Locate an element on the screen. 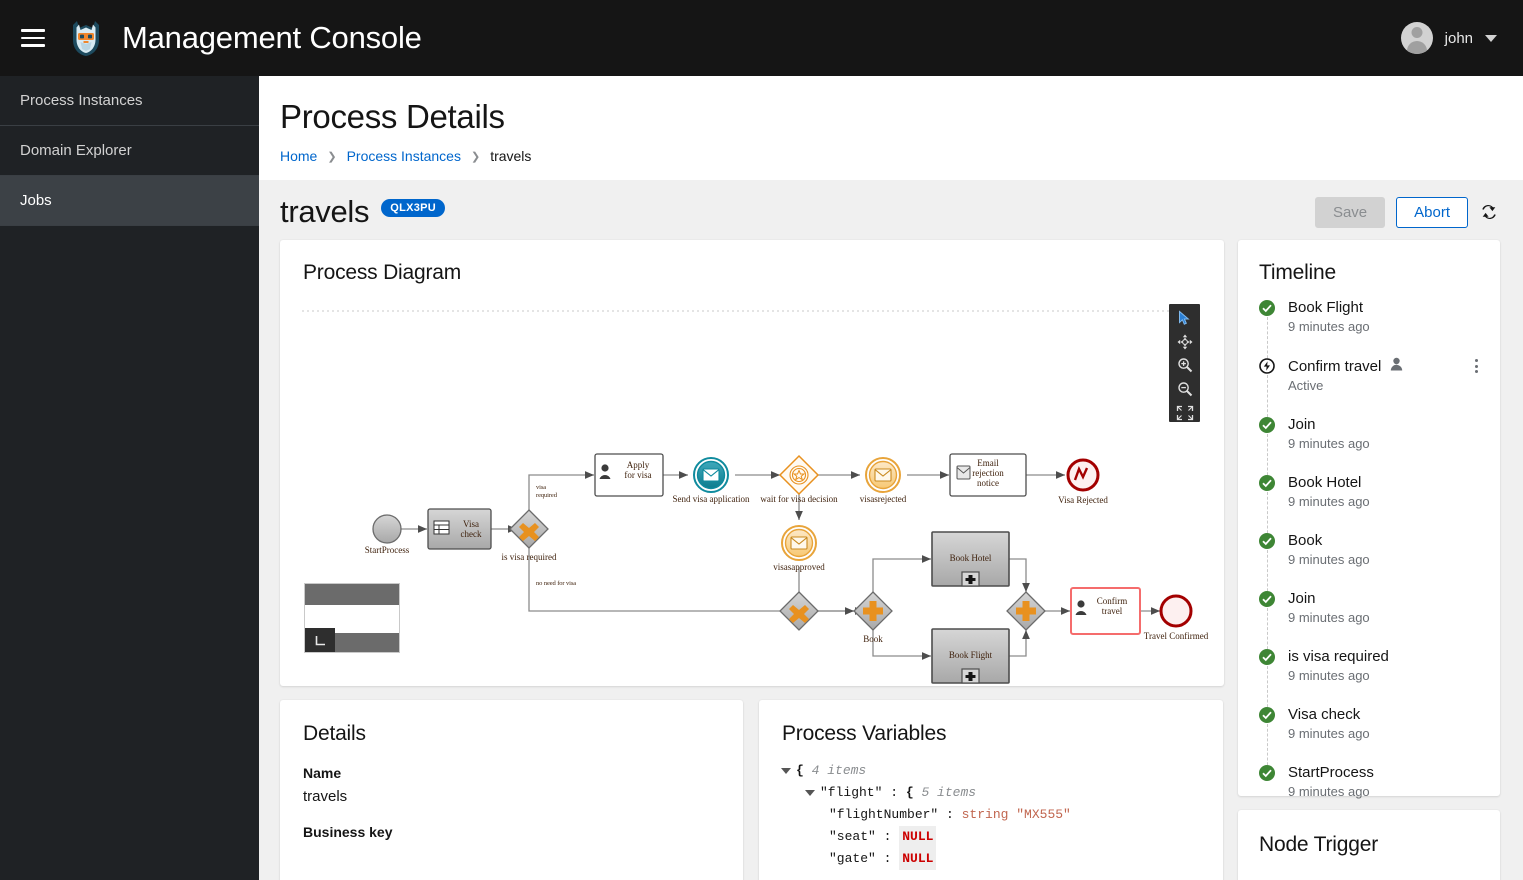 This screenshot has width=1523, height=880. bpmn-node-is-visa-required is located at coordinates (529, 529).